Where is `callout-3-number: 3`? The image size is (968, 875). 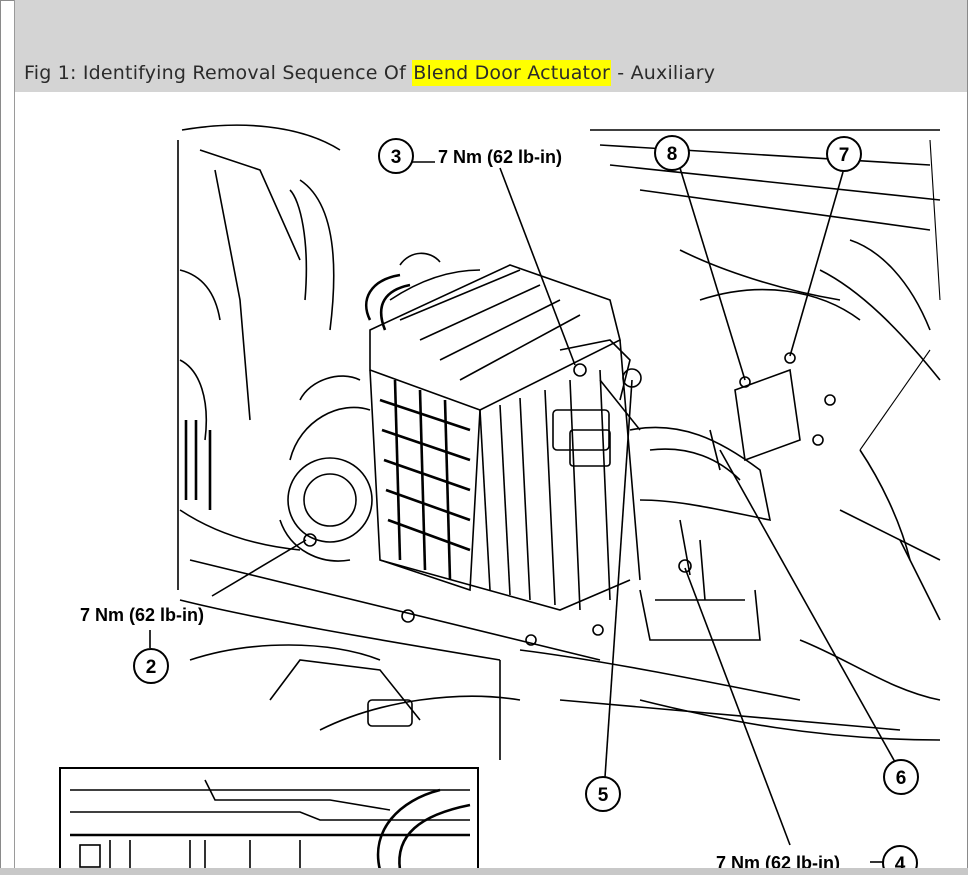 callout-3-number: 3 is located at coordinates (396, 157).